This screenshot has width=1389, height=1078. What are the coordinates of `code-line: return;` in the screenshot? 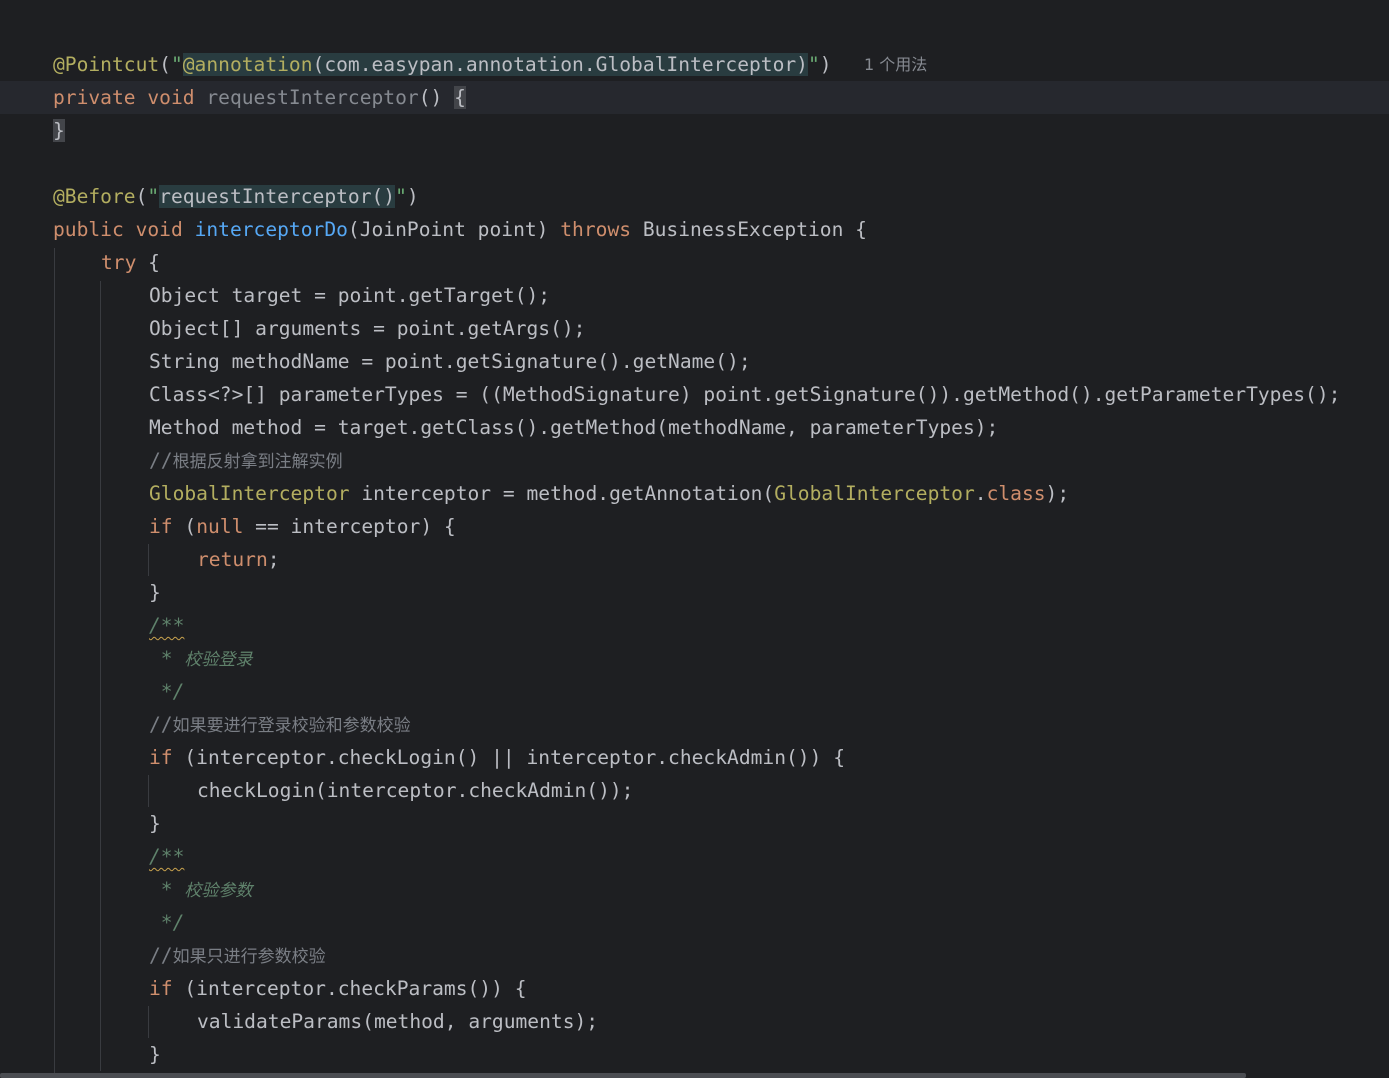 It's located at (694, 559).